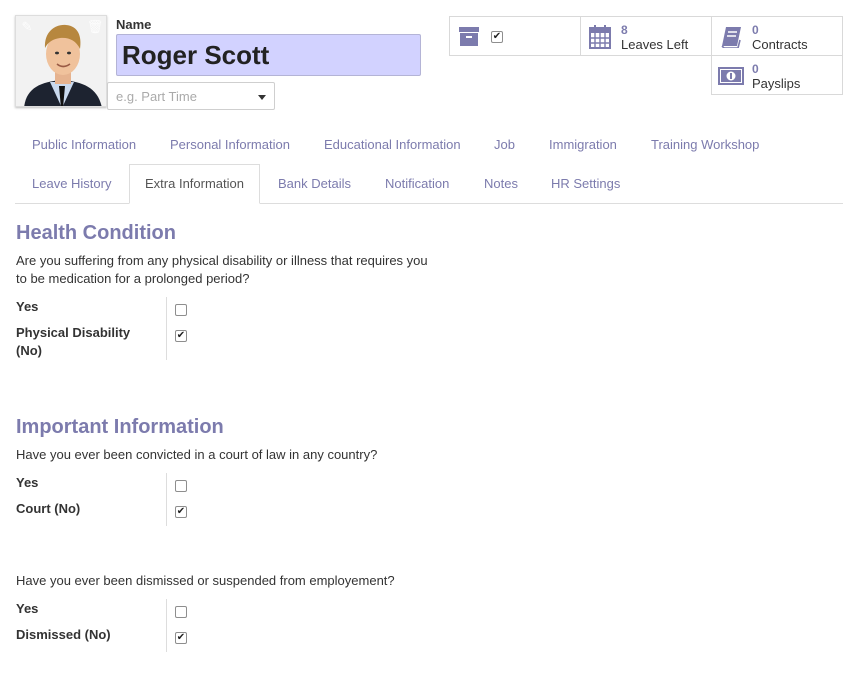  Describe the element at coordinates (268, 55) in the screenshot. I see `employee-name-input: Roger Scott` at that location.